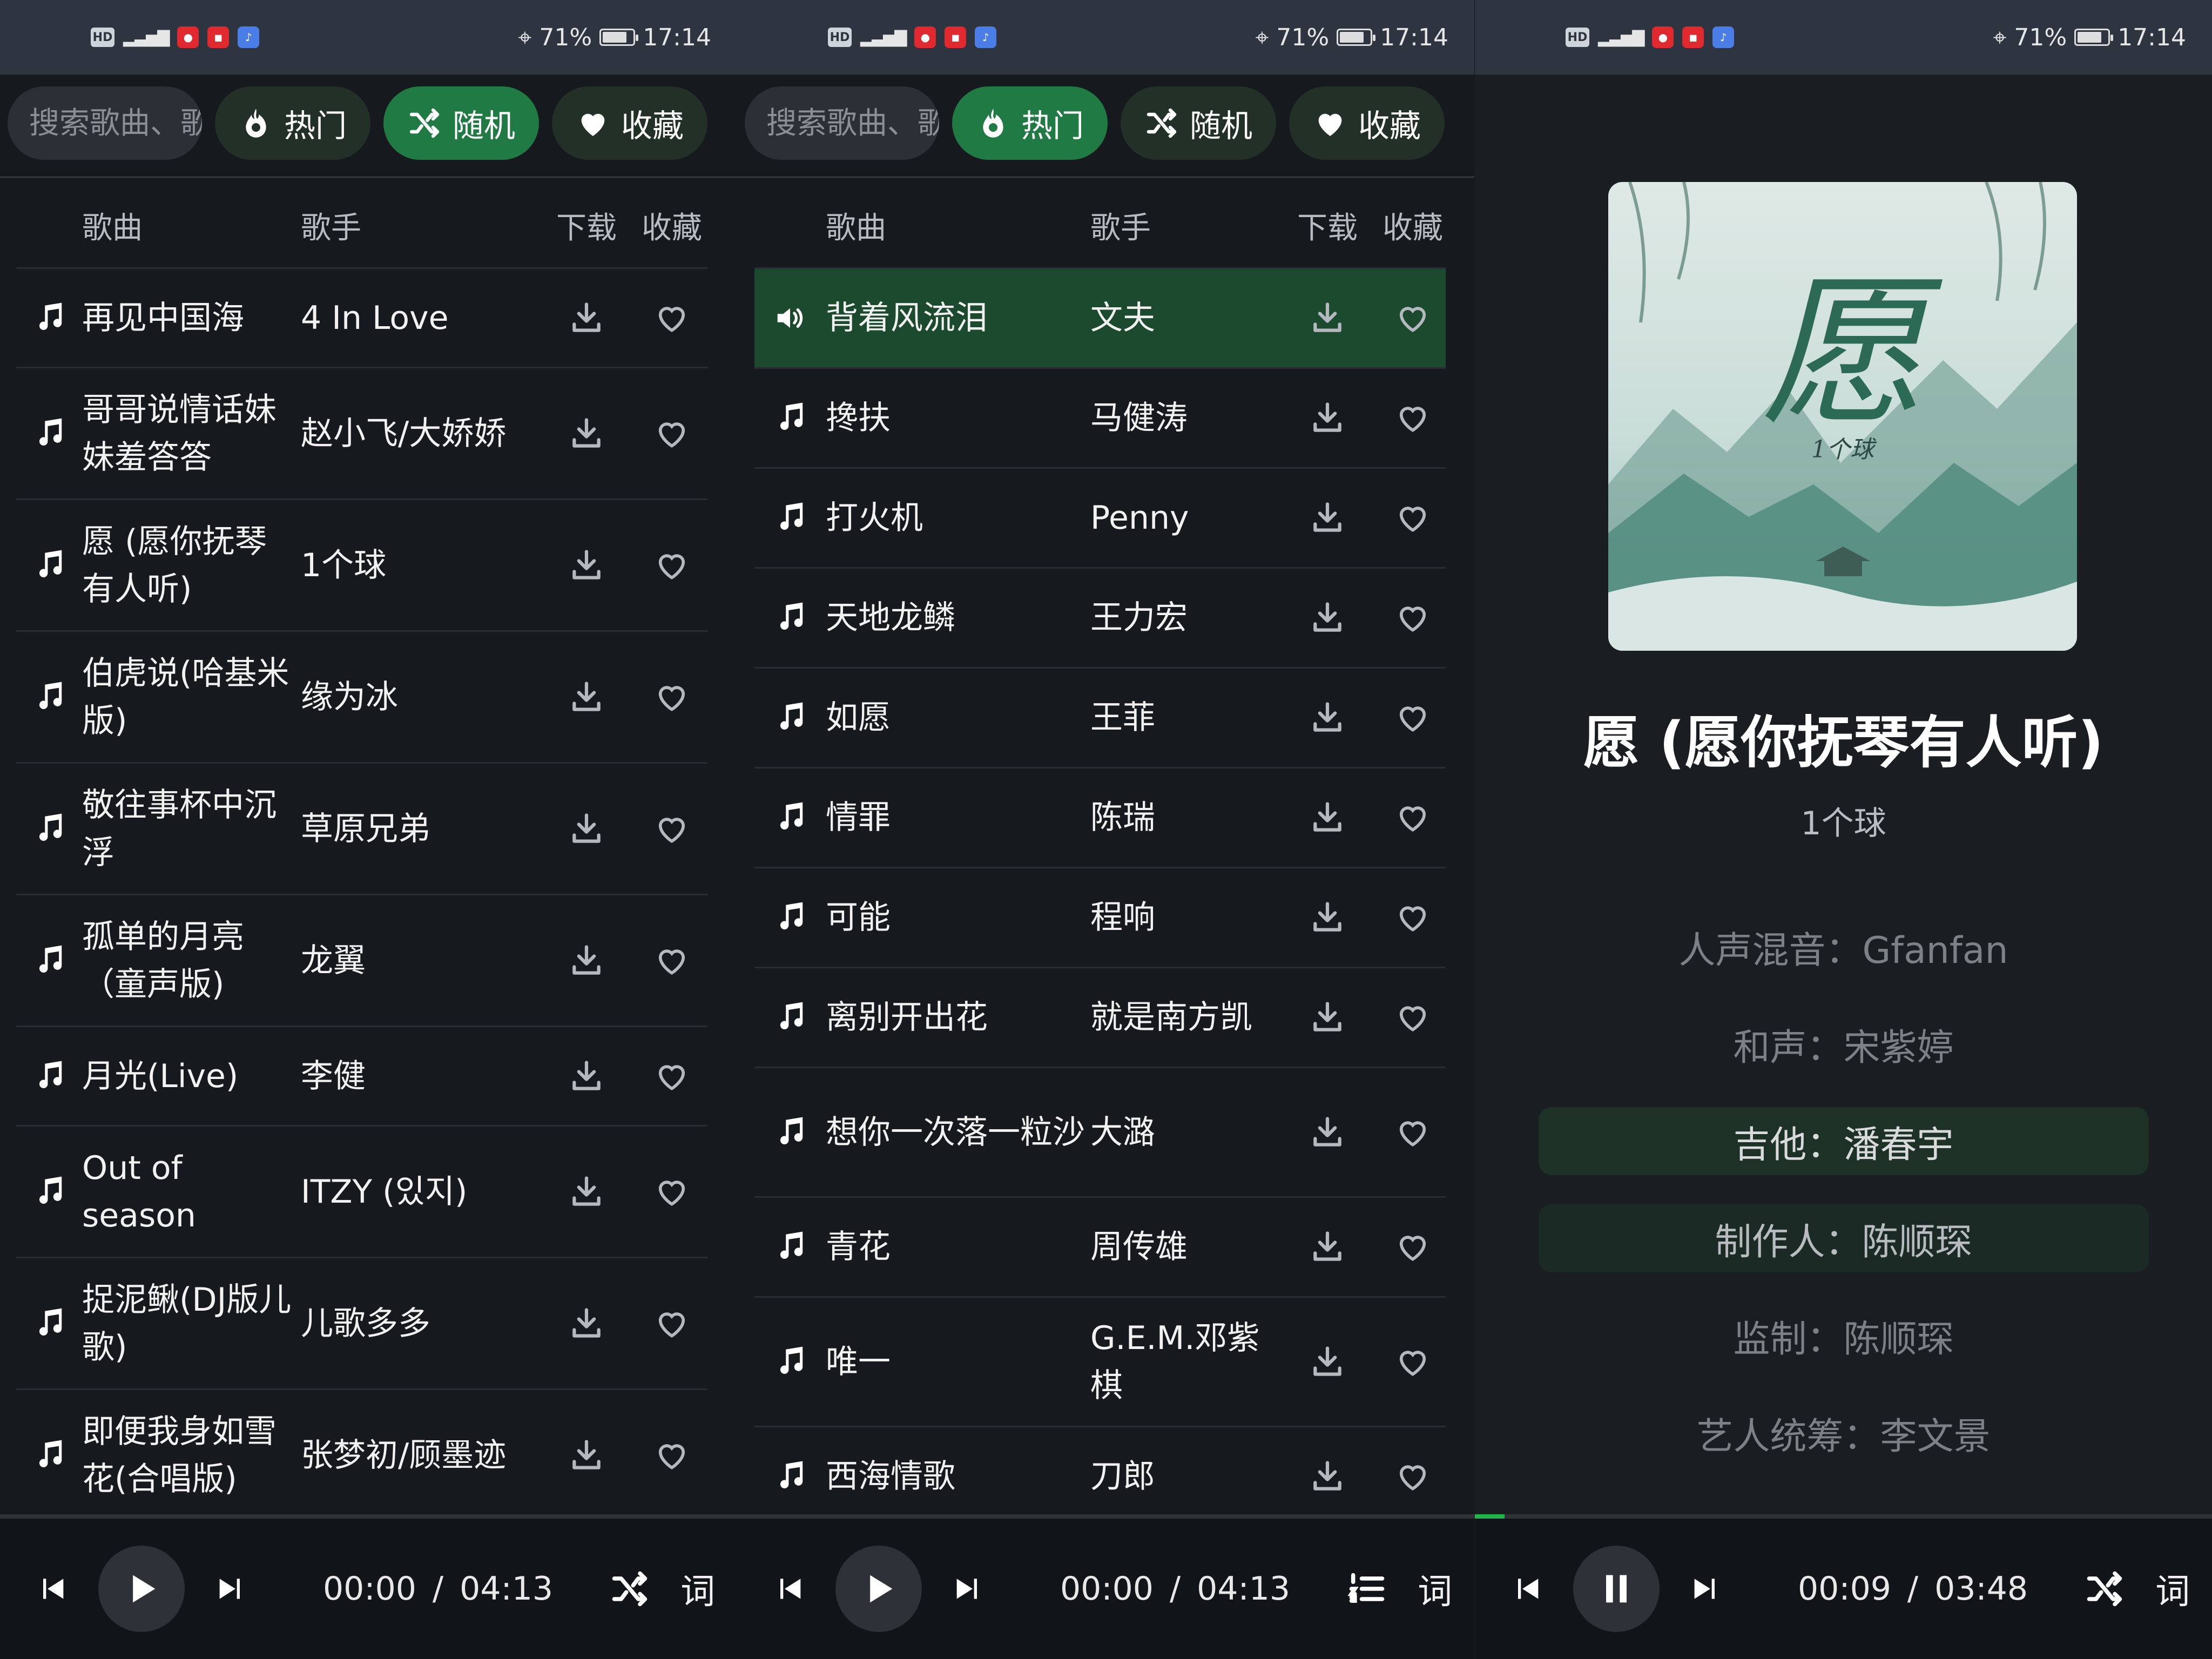  What do you see at coordinates (1100, 1248) in the screenshot?
I see `table-row: 青花 周传雄` at bounding box center [1100, 1248].